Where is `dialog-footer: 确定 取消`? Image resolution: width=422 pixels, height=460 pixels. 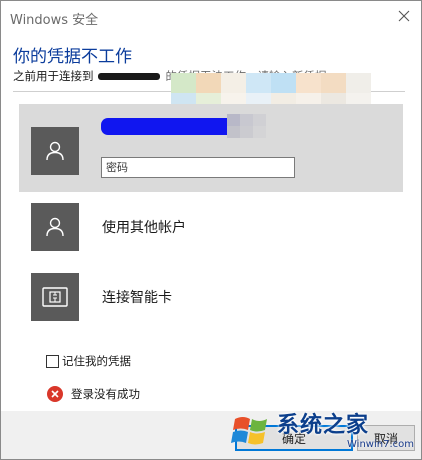 dialog-footer: 确定 取消 is located at coordinates (211, 435).